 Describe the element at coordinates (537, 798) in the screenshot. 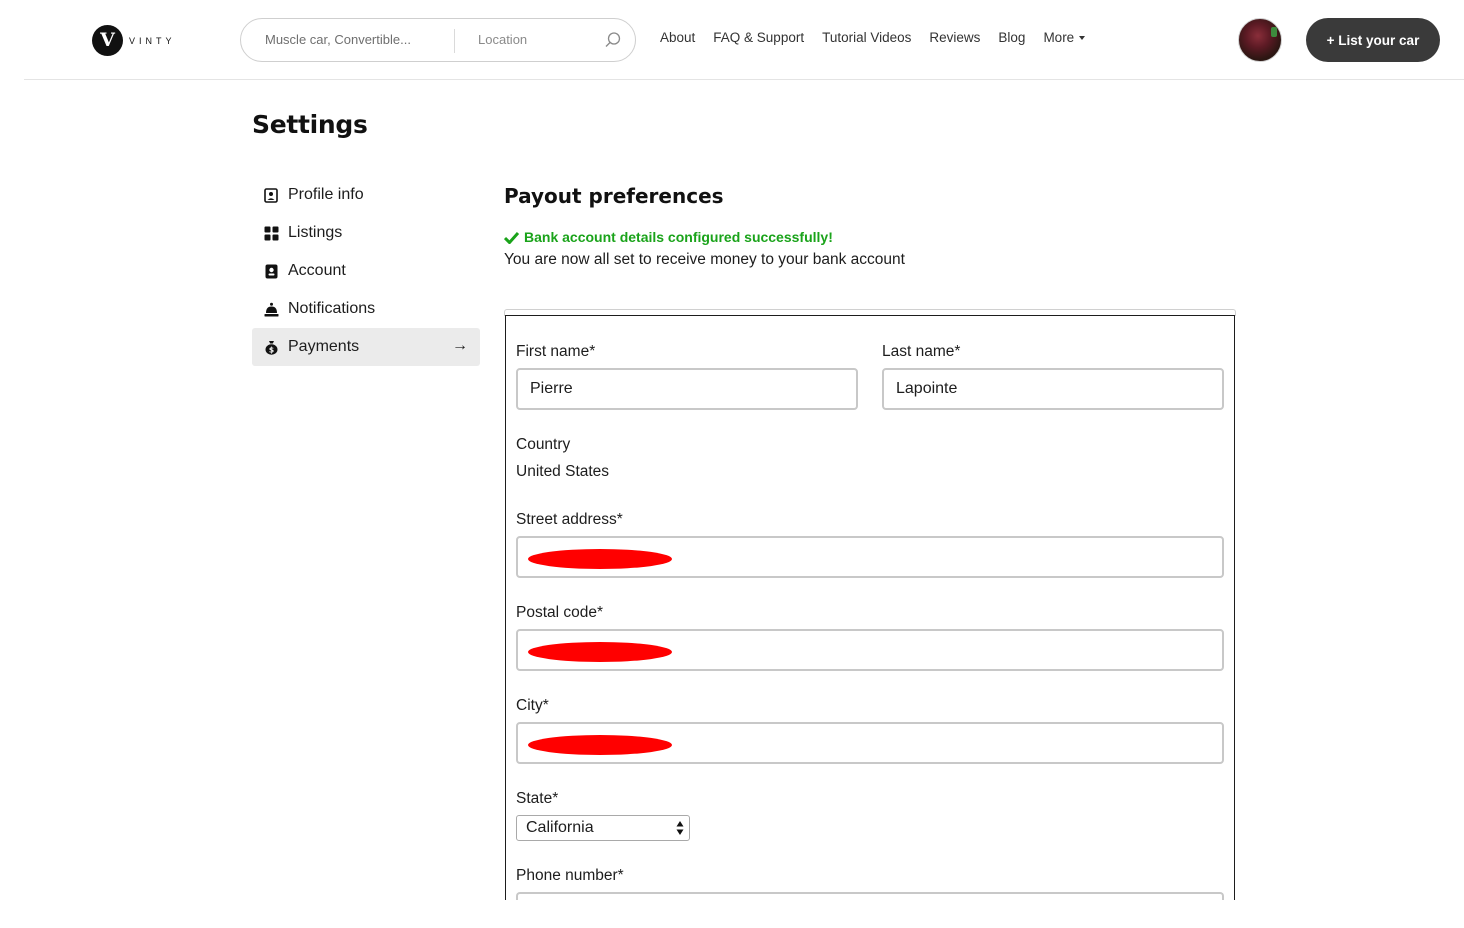

I see `state-label: State*` at that location.